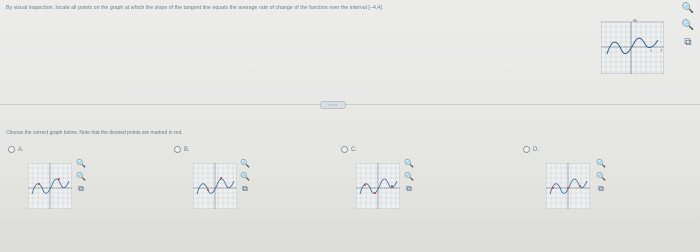 The image size is (700, 252). Describe the element at coordinates (50, 186) in the screenshot. I see `option-a-graph` at that location.